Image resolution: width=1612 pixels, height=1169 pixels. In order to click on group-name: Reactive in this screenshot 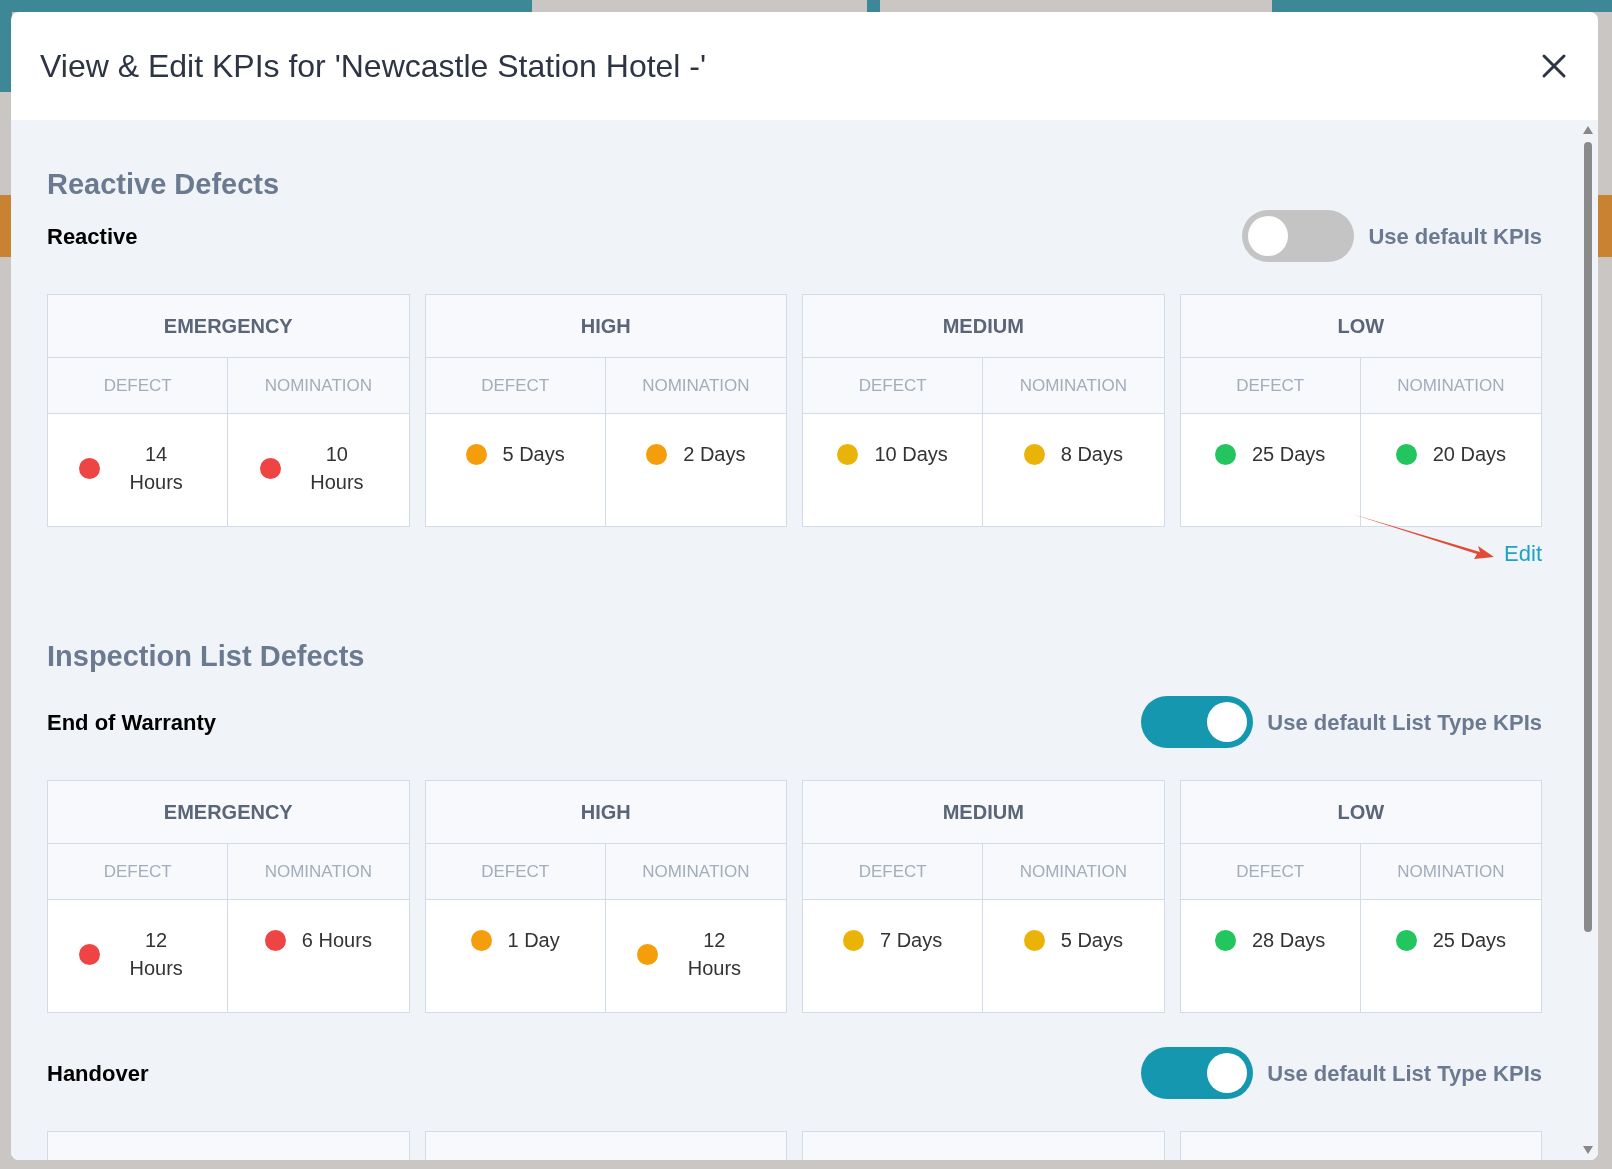, I will do `click(92, 236)`.